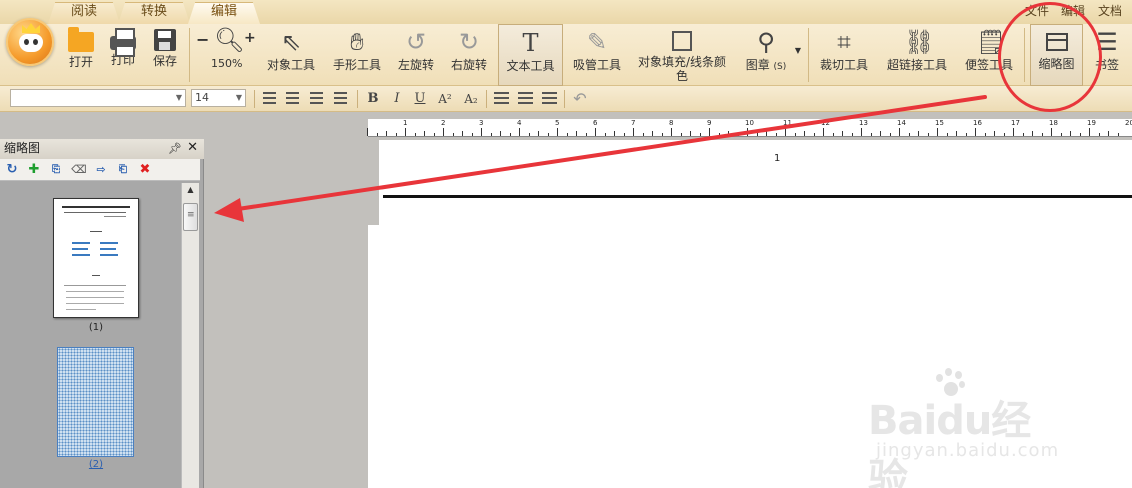  What do you see at coordinates (968, 450) in the screenshot?
I see `watermark-url: jingyan.baidu.com` at bounding box center [968, 450].